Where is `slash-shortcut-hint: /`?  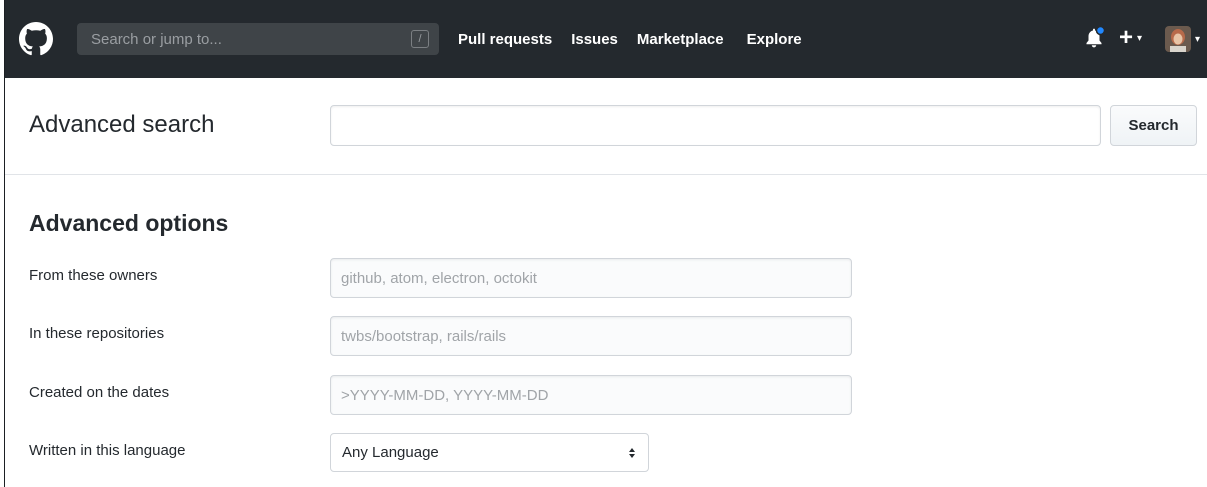
slash-shortcut-hint: / is located at coordinates (420, 39).